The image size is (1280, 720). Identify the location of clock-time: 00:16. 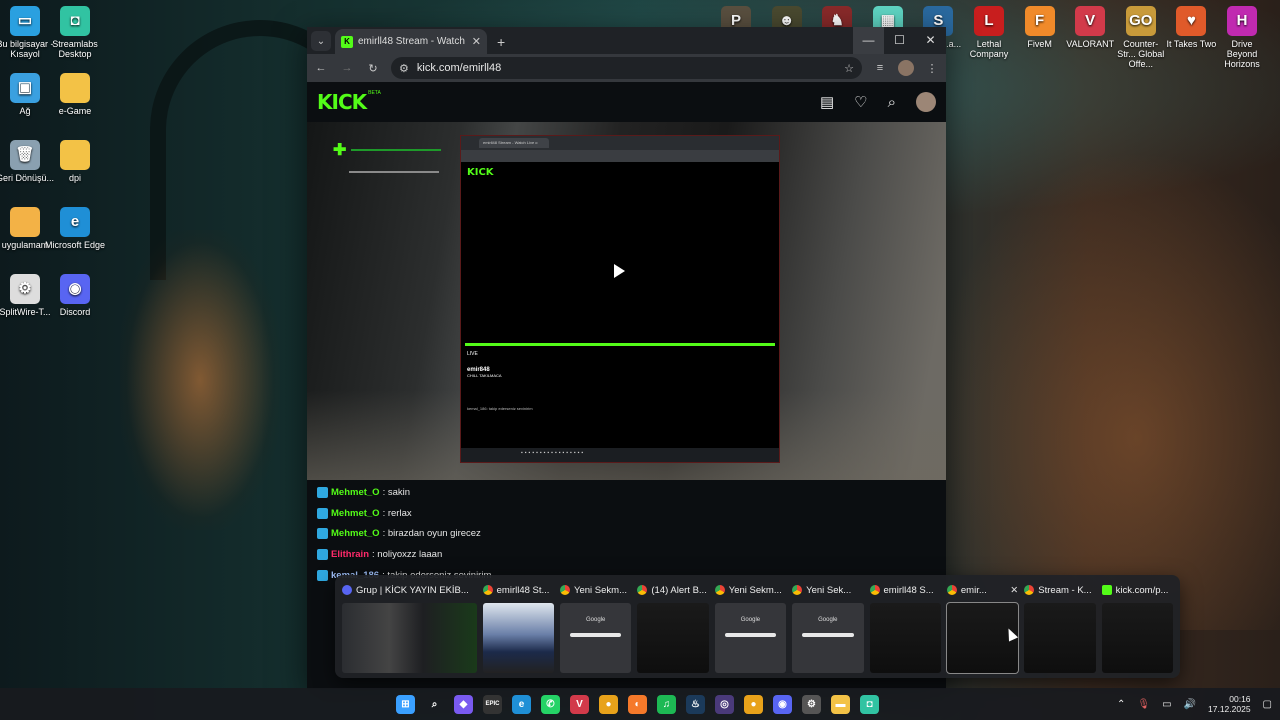
(1240, 699).